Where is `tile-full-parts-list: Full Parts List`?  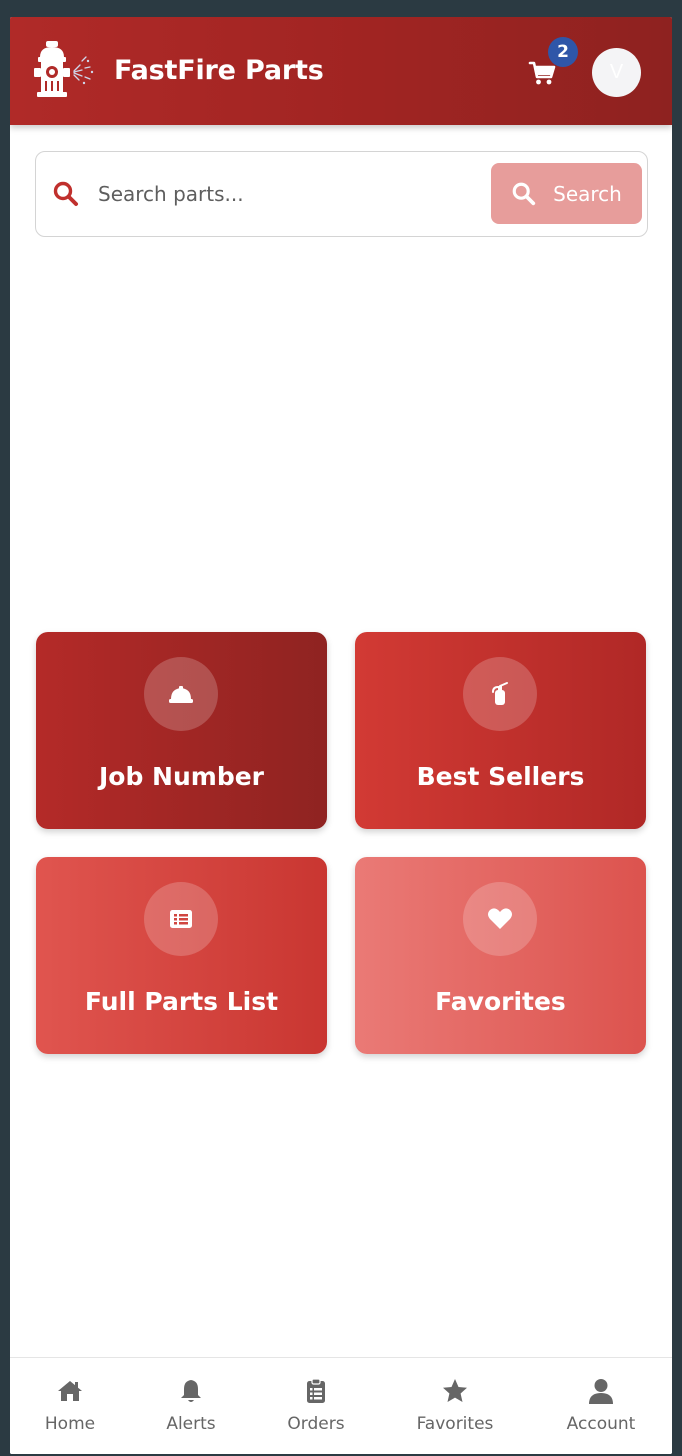 tile-full-parts-list: Full Parts List is located at coordinates (181, 955).